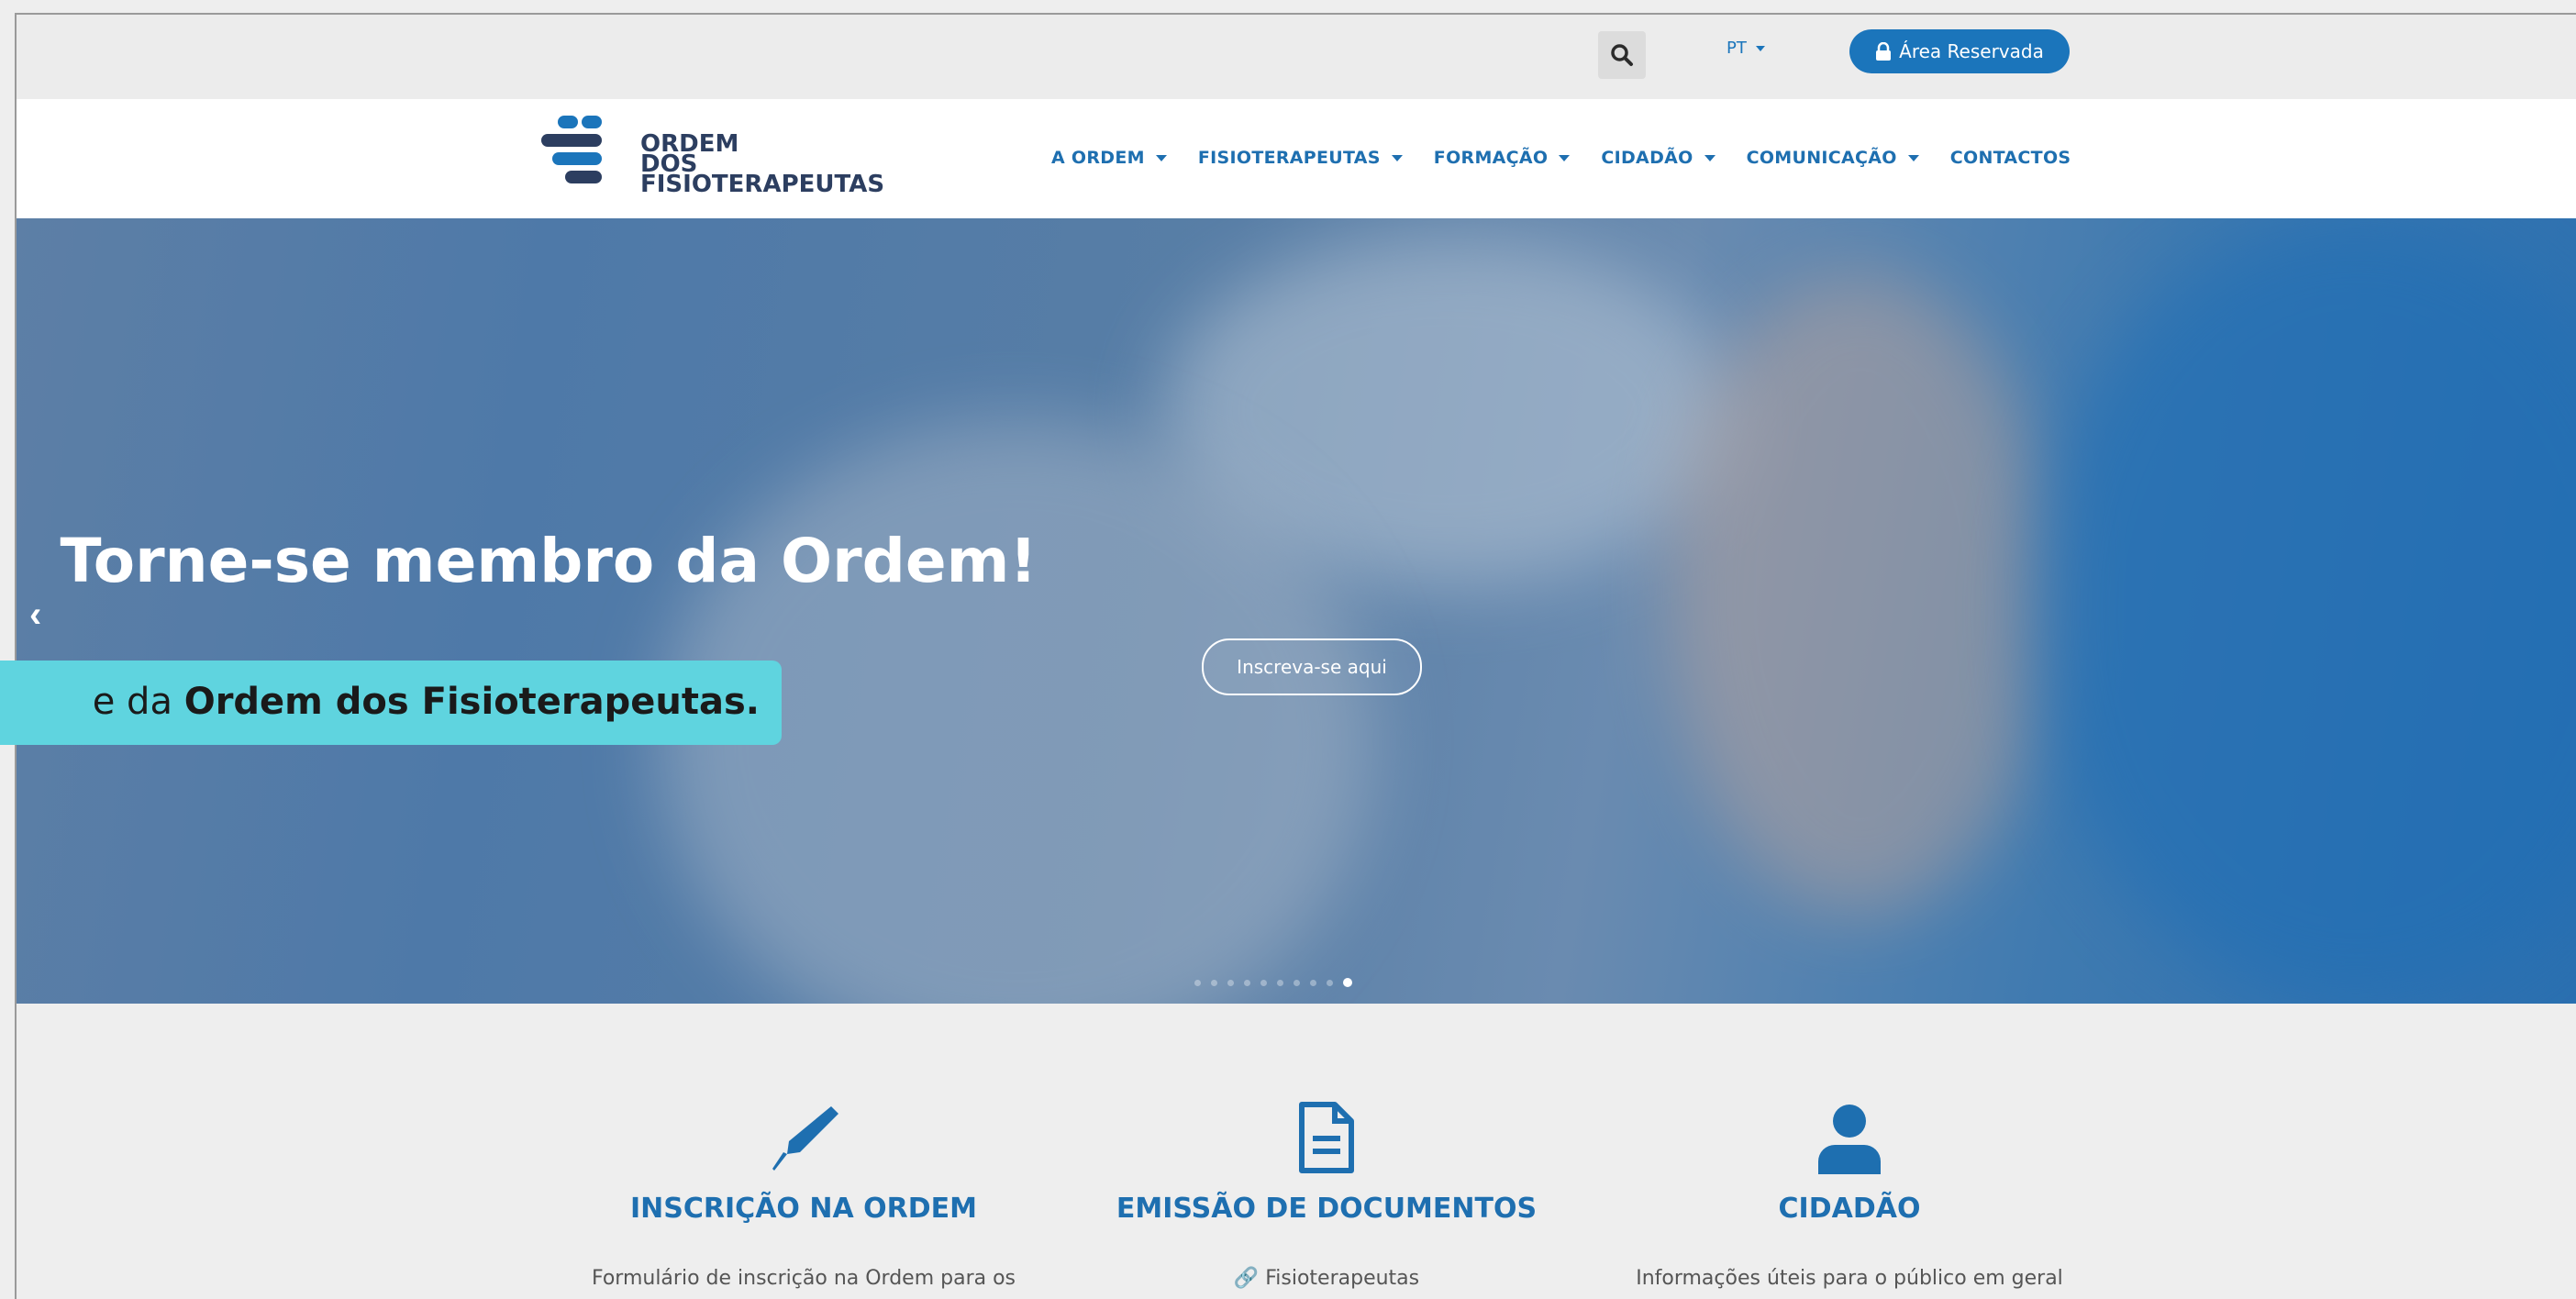 This screenshot has width=2576, height=1299. What do you see at coordinates (1884, 51) in the screenshot?
I see `lock-icon` at bounding box center [1884, 51].